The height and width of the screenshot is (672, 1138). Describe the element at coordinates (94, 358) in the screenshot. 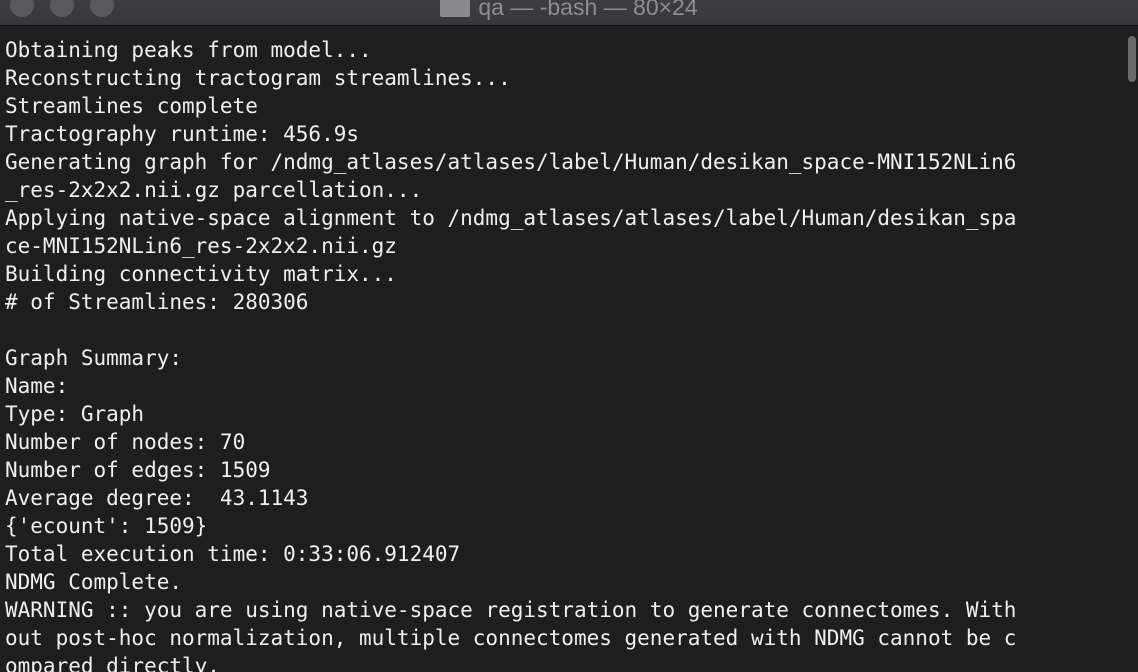

I see `terminal-line: Graph Summary:` at that location.